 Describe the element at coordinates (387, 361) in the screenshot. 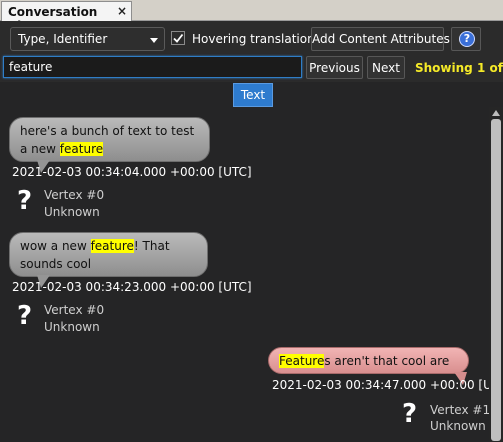

I see `message-text: s aren't that cool are` at that location.